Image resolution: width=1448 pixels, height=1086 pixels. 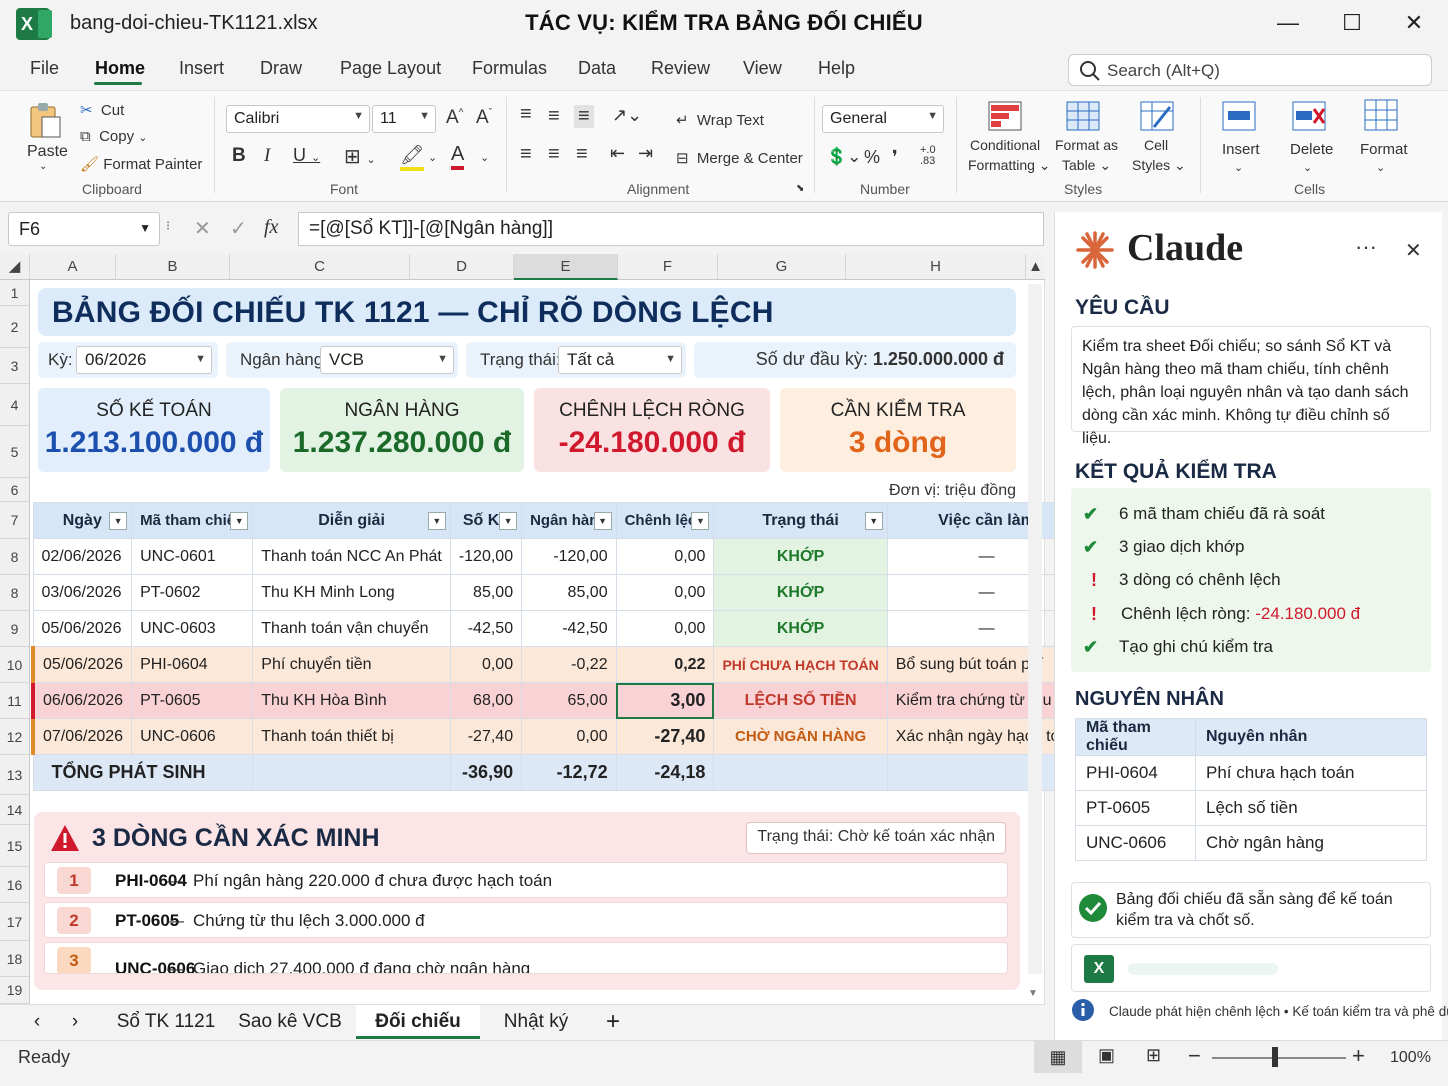 I want to click on orientation-icon: ↗⌄, so click(x=627, y=115).